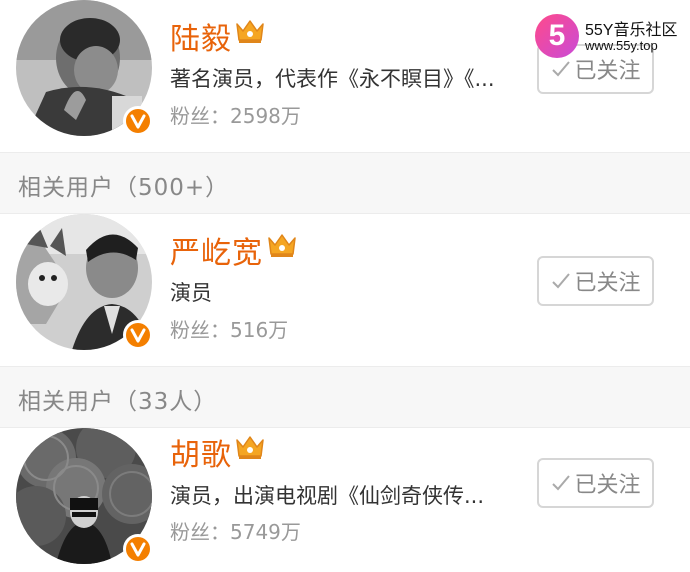  What do you see at coordinates (191, 293) in the screenshot?
I see `user-description: 演员` at bounding box center [191, 293].